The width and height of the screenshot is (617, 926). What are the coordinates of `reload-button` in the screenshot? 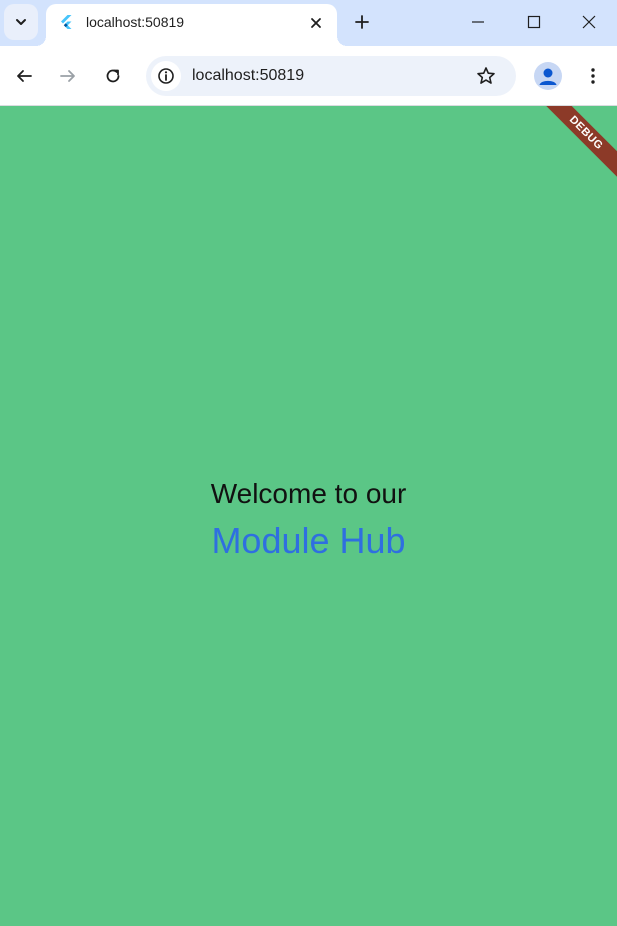 It's located at (113, 76).